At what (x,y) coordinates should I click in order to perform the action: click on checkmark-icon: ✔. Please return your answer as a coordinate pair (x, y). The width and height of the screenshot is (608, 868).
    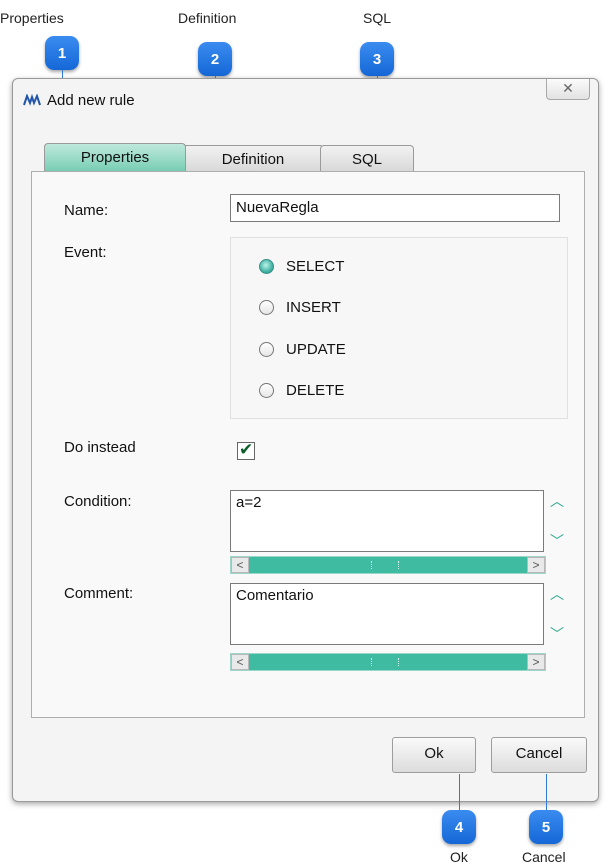
    Looking at the image, I should click on (246, 449).